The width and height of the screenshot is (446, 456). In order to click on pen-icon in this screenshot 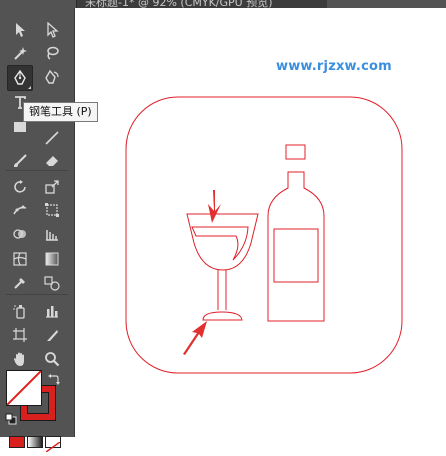, I will do `click(20, 77)`.